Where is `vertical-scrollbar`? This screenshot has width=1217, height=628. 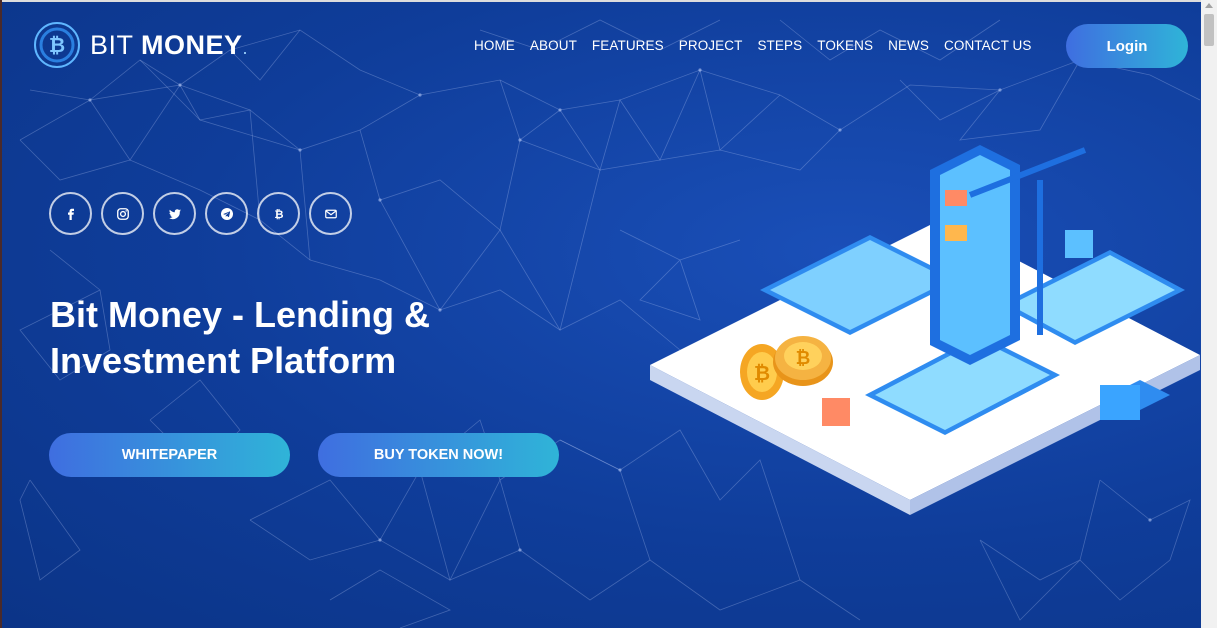 vertical-scrollbar is located at coordinates (1209, 314).